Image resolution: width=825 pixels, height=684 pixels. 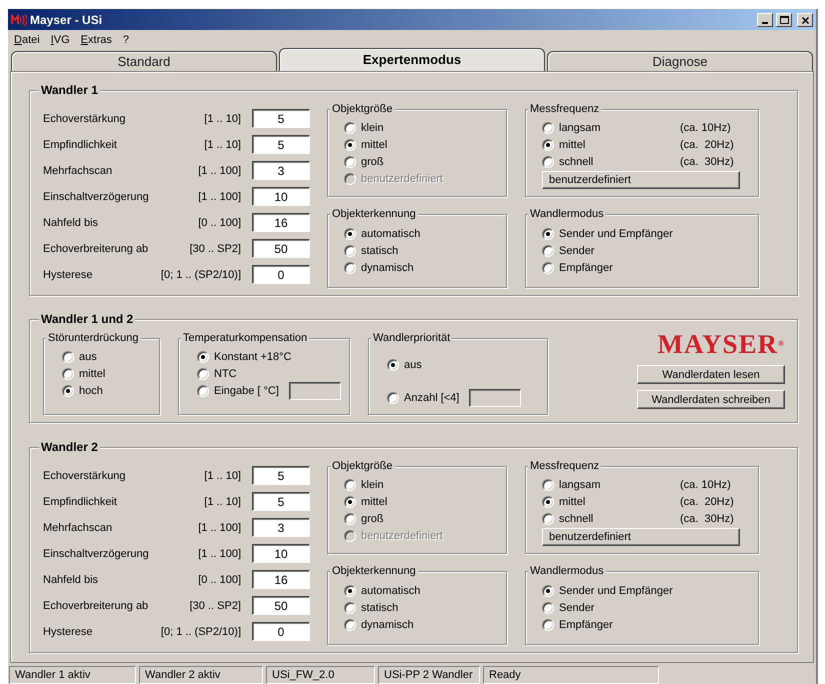 What do you see at coordinates (412, 59) in the screenshot?
I see `tab: Expertenmodus` at bounding box center [412, 59].